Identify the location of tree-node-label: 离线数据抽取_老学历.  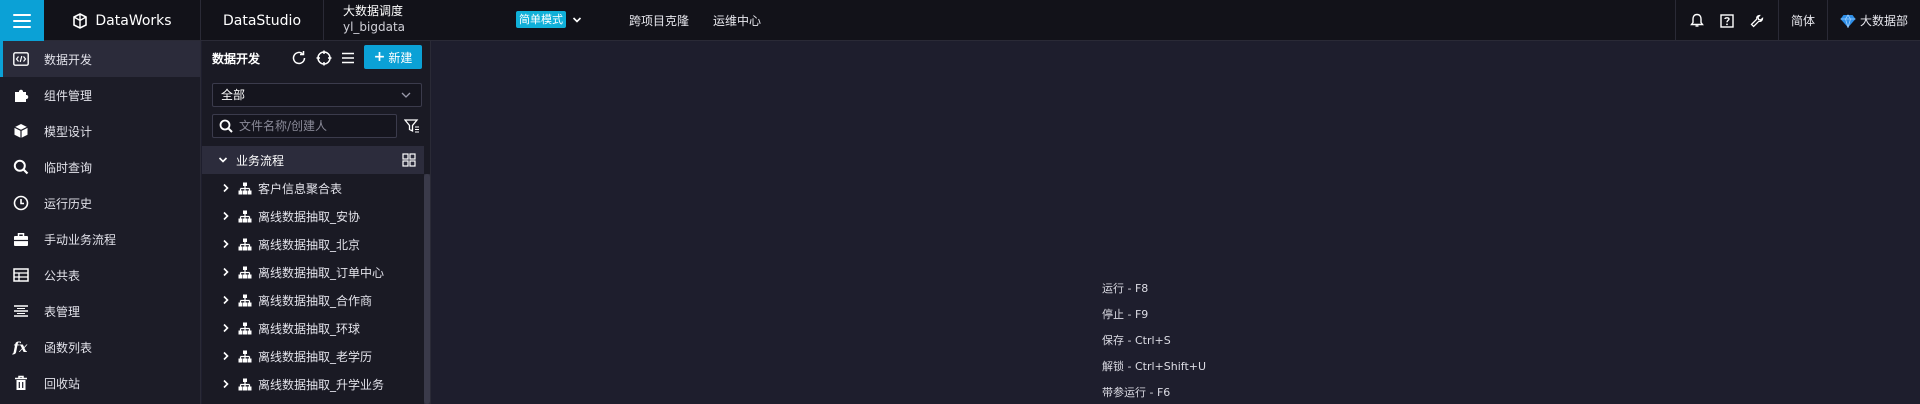
(315, 356).